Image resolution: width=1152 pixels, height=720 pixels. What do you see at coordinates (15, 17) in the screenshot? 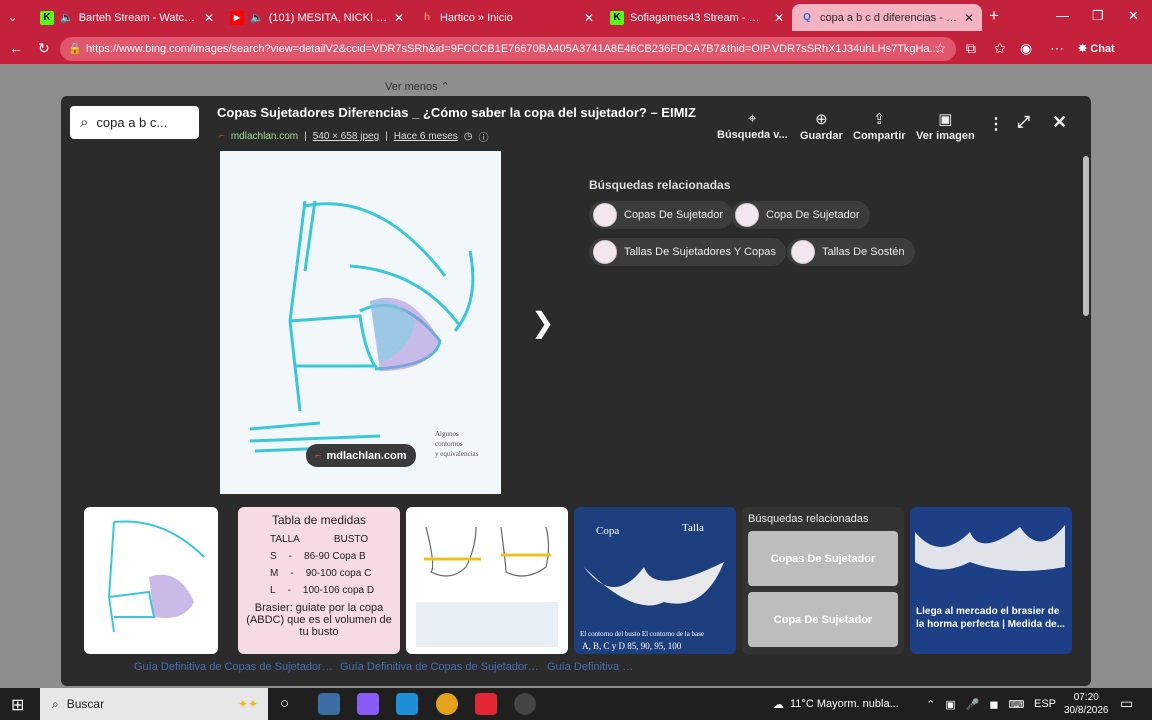
I see `tab-actions-menu: ⌄` at bounding box center [15, 17].